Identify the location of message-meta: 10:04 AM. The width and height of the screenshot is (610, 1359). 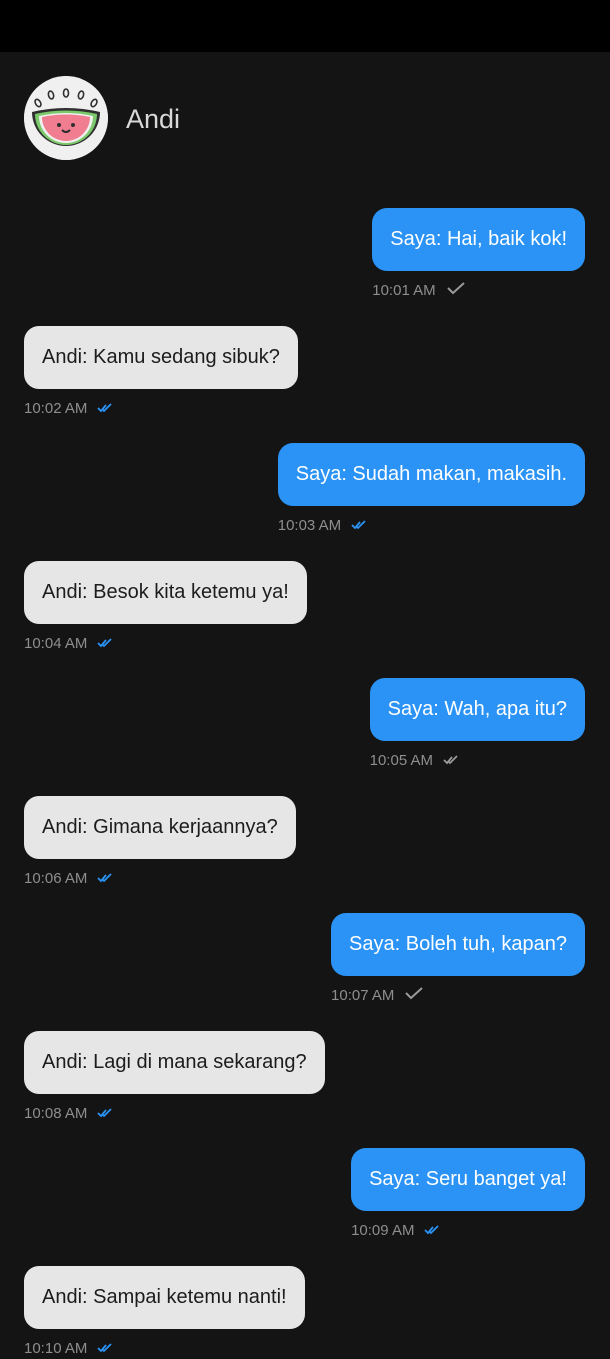
(165, 643).